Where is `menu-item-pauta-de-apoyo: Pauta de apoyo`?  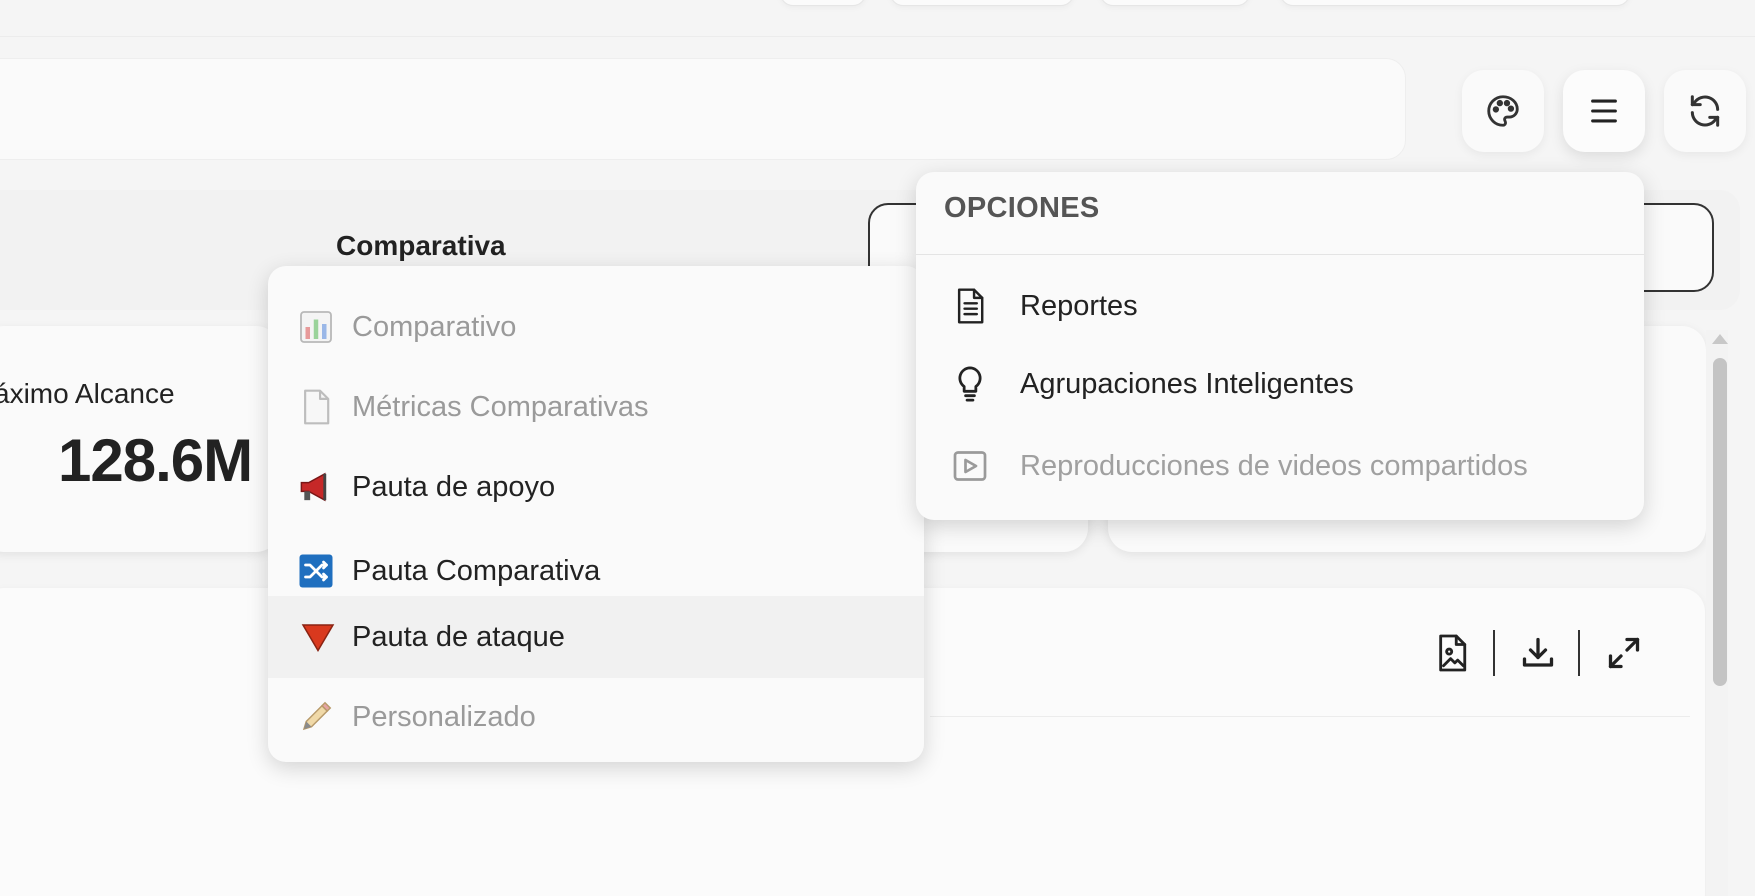
menu-item-pauta-de-apoyo: Pauta de apoyo is located at coordinates (596, 487).